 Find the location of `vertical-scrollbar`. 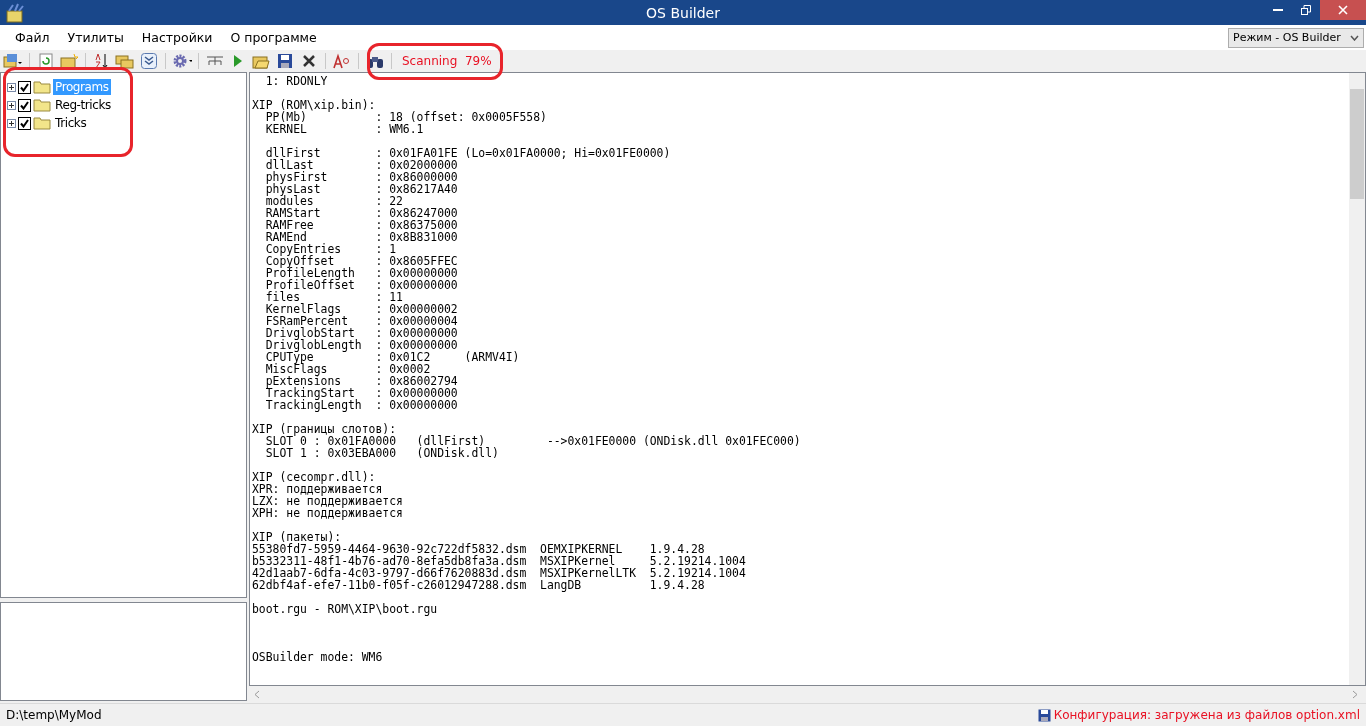

vertical-scrollbar is located at coordinates (1357, 379).